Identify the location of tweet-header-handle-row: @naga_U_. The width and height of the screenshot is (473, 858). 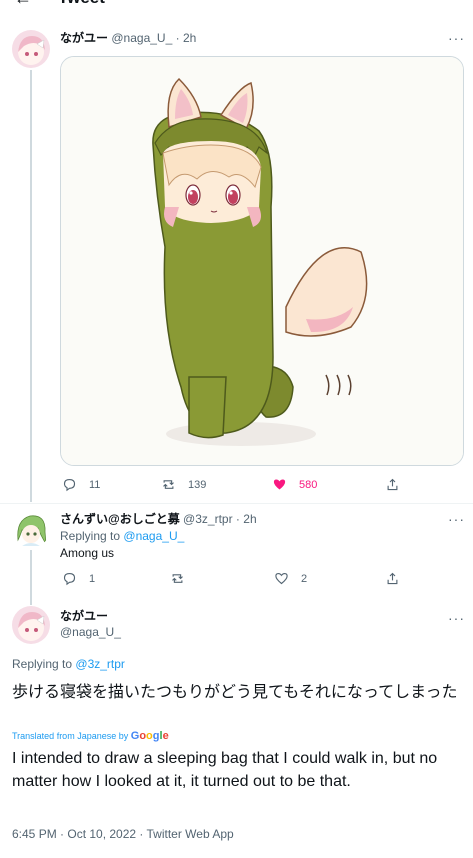
(90, 632).